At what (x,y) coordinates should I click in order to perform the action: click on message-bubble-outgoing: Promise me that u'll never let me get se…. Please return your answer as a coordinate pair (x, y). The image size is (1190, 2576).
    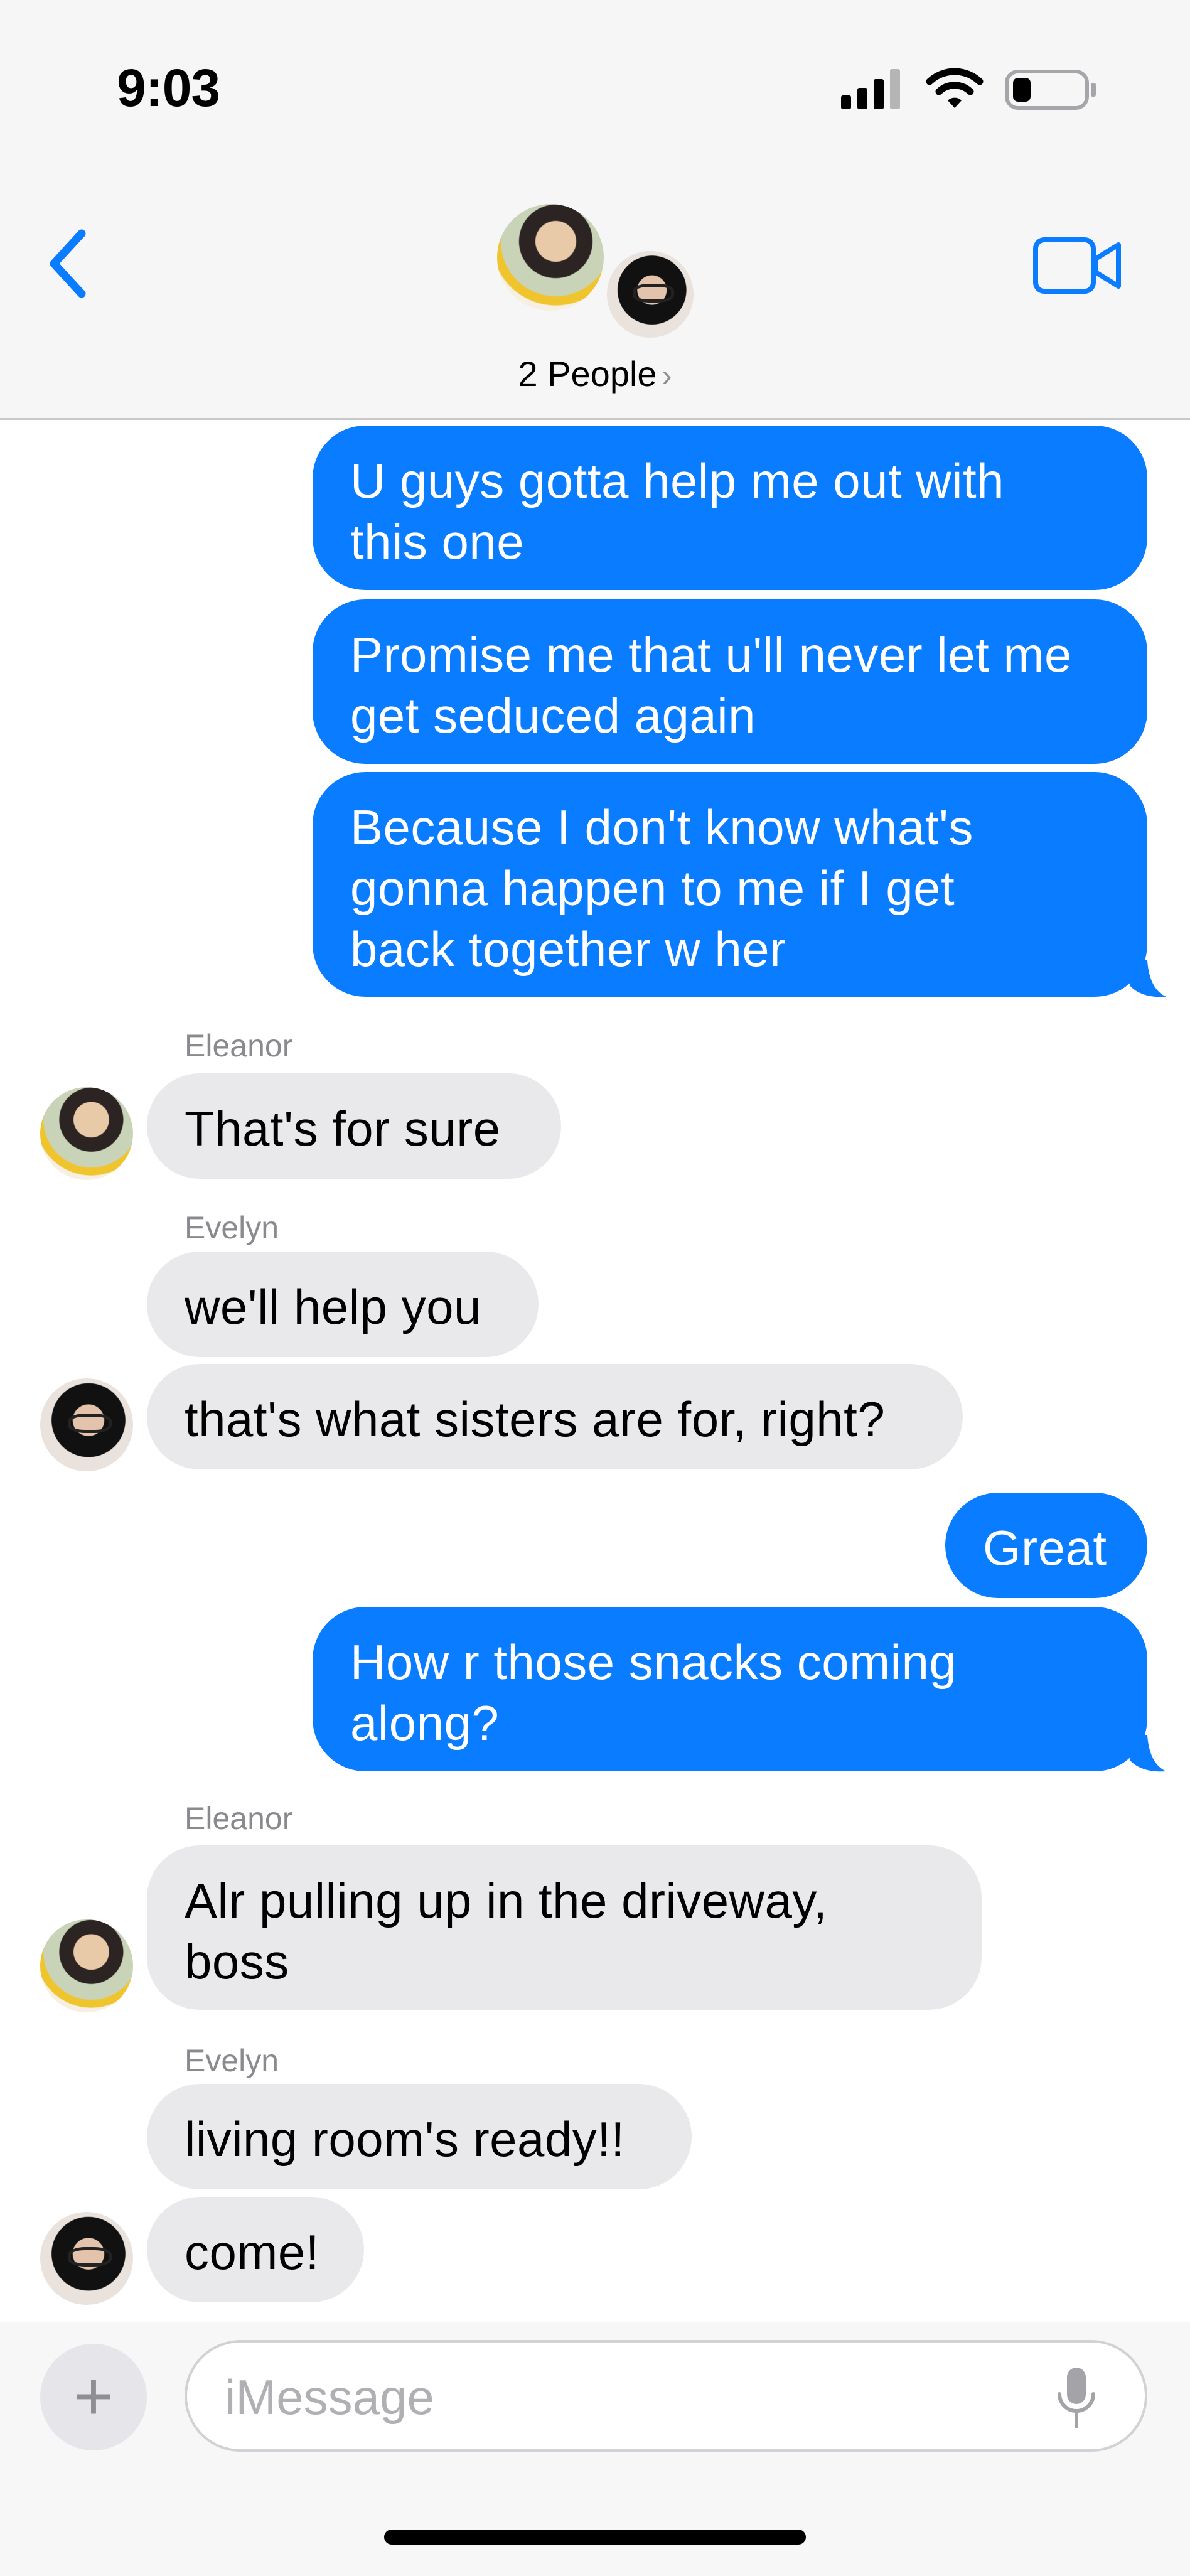
    Looking at the image, I should click on (730, 681).